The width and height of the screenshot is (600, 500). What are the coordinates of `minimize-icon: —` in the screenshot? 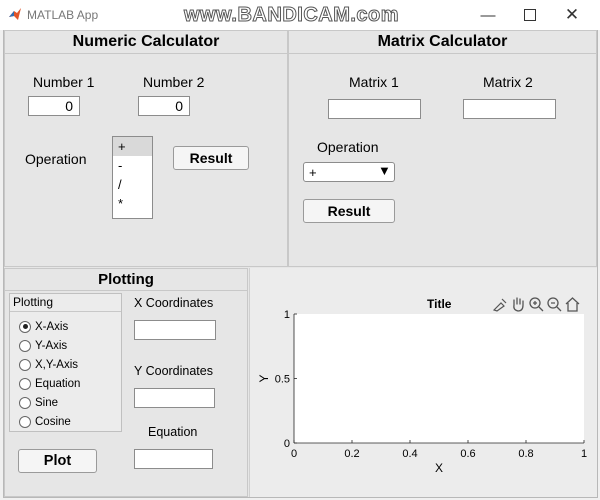 It's located at (488, 15).